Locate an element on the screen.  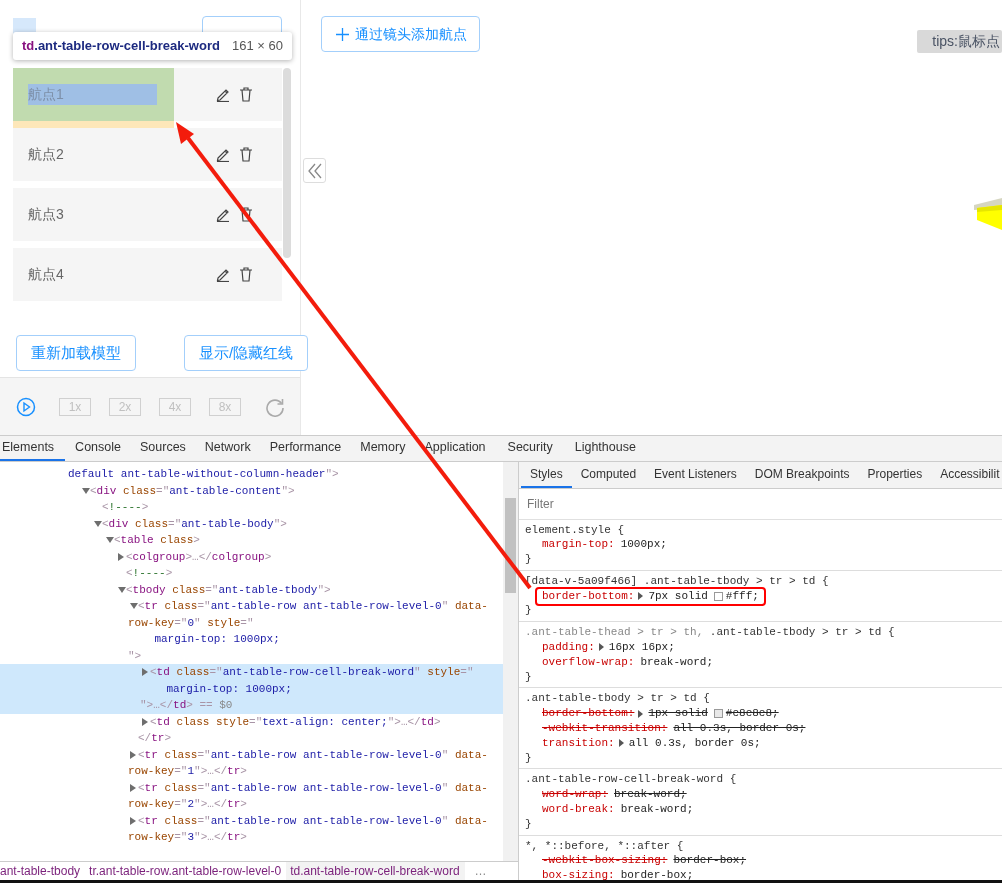
css-property: -webkit-box-sizing: is located at coordinates (605, 861).